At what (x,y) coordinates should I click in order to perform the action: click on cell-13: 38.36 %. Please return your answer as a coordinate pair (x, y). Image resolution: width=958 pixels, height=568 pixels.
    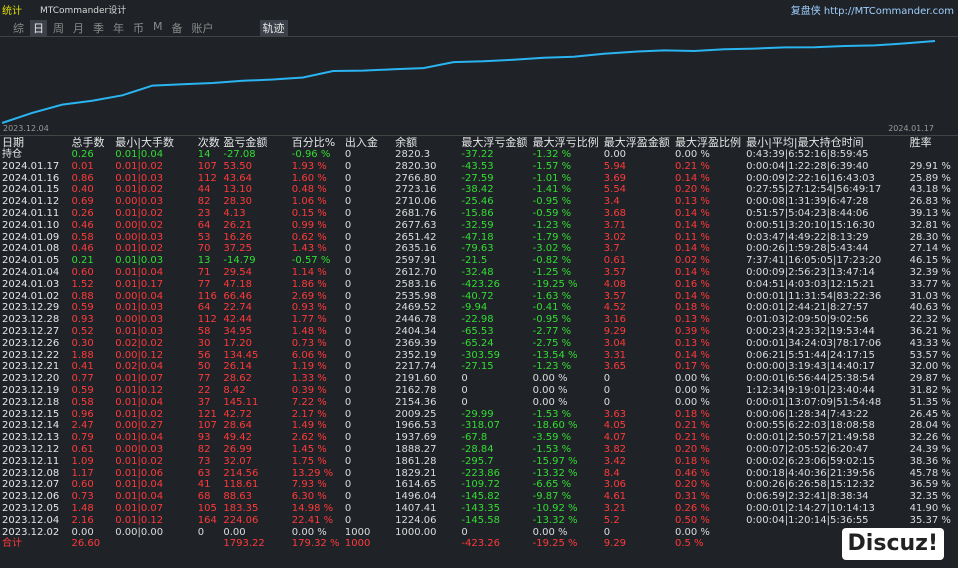
    Looking at the image, I should click on (930, 461).